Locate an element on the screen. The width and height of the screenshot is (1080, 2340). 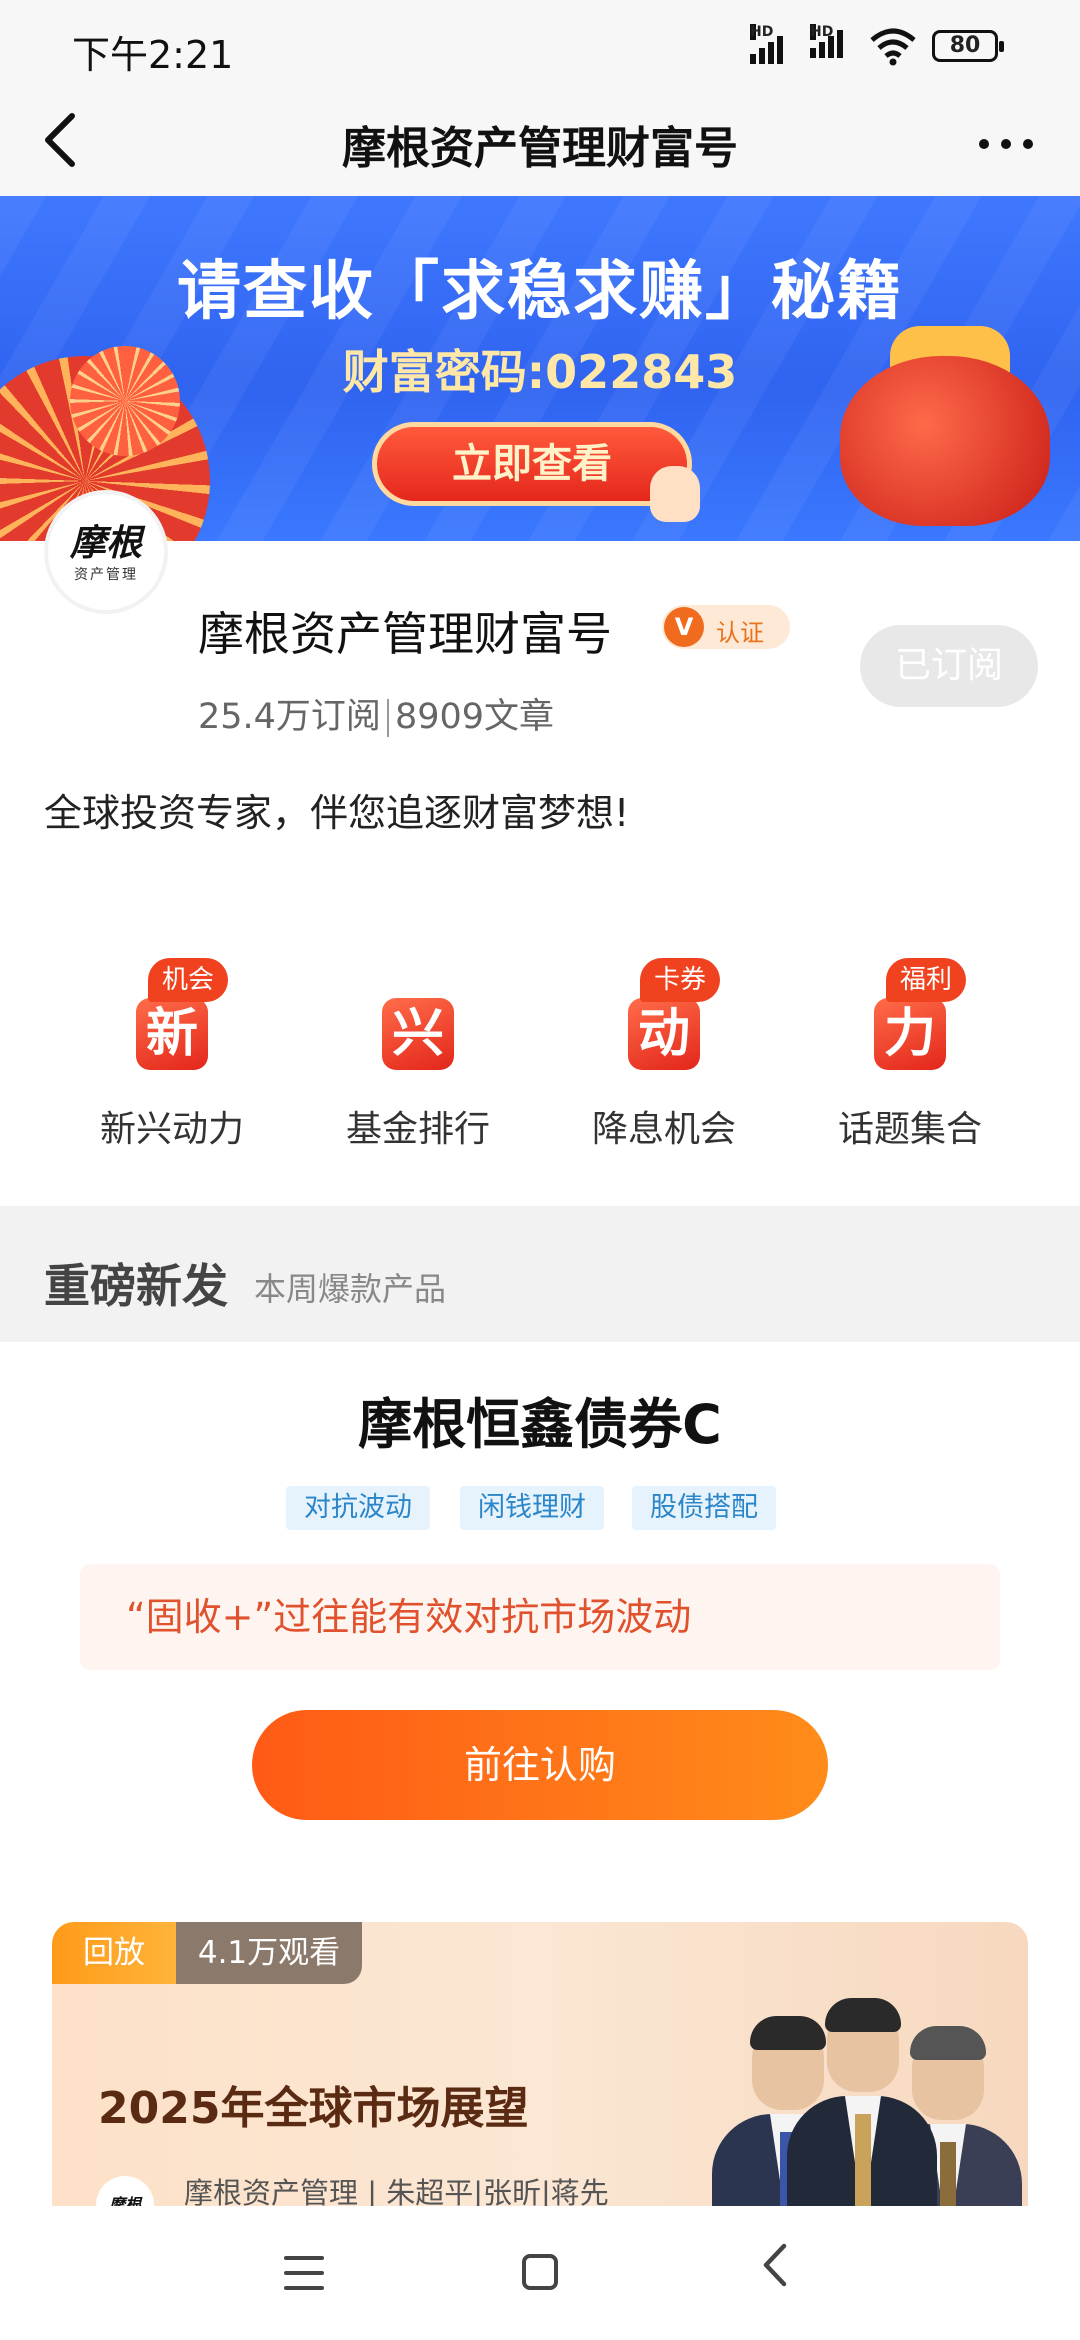
verified-badge: V 认证 is located at coordinates (726, 627).